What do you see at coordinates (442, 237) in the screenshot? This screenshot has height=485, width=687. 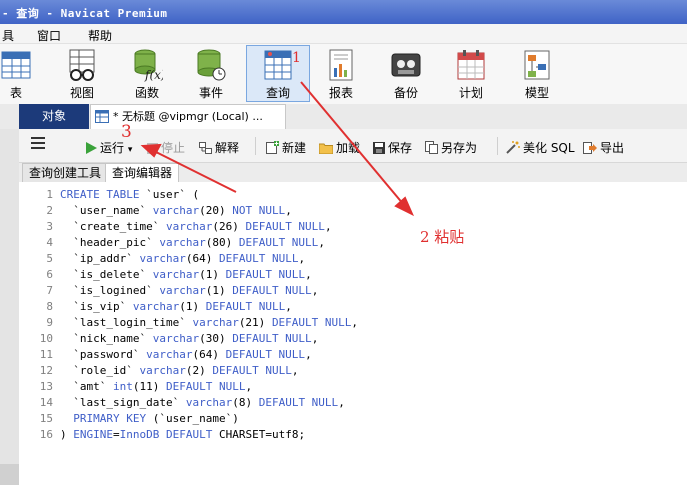 I see `annotation-step-2: 2 粘贴` at bounding box center [442, 237].